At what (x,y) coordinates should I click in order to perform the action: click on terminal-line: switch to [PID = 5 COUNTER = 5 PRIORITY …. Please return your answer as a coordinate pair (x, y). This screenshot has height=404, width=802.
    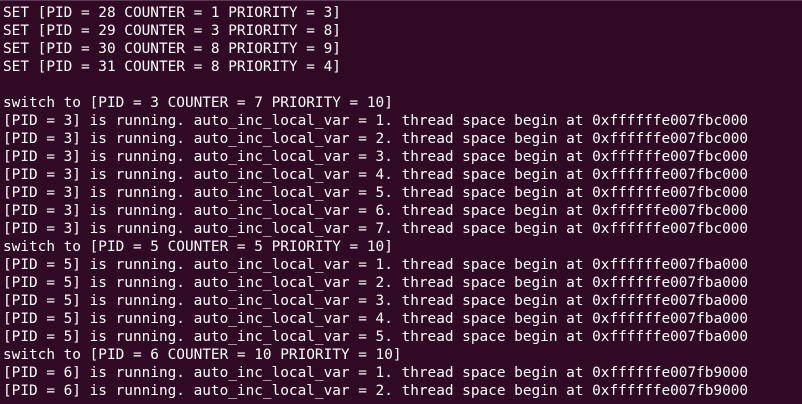
    Looking at the image, I should click on (198, 247).